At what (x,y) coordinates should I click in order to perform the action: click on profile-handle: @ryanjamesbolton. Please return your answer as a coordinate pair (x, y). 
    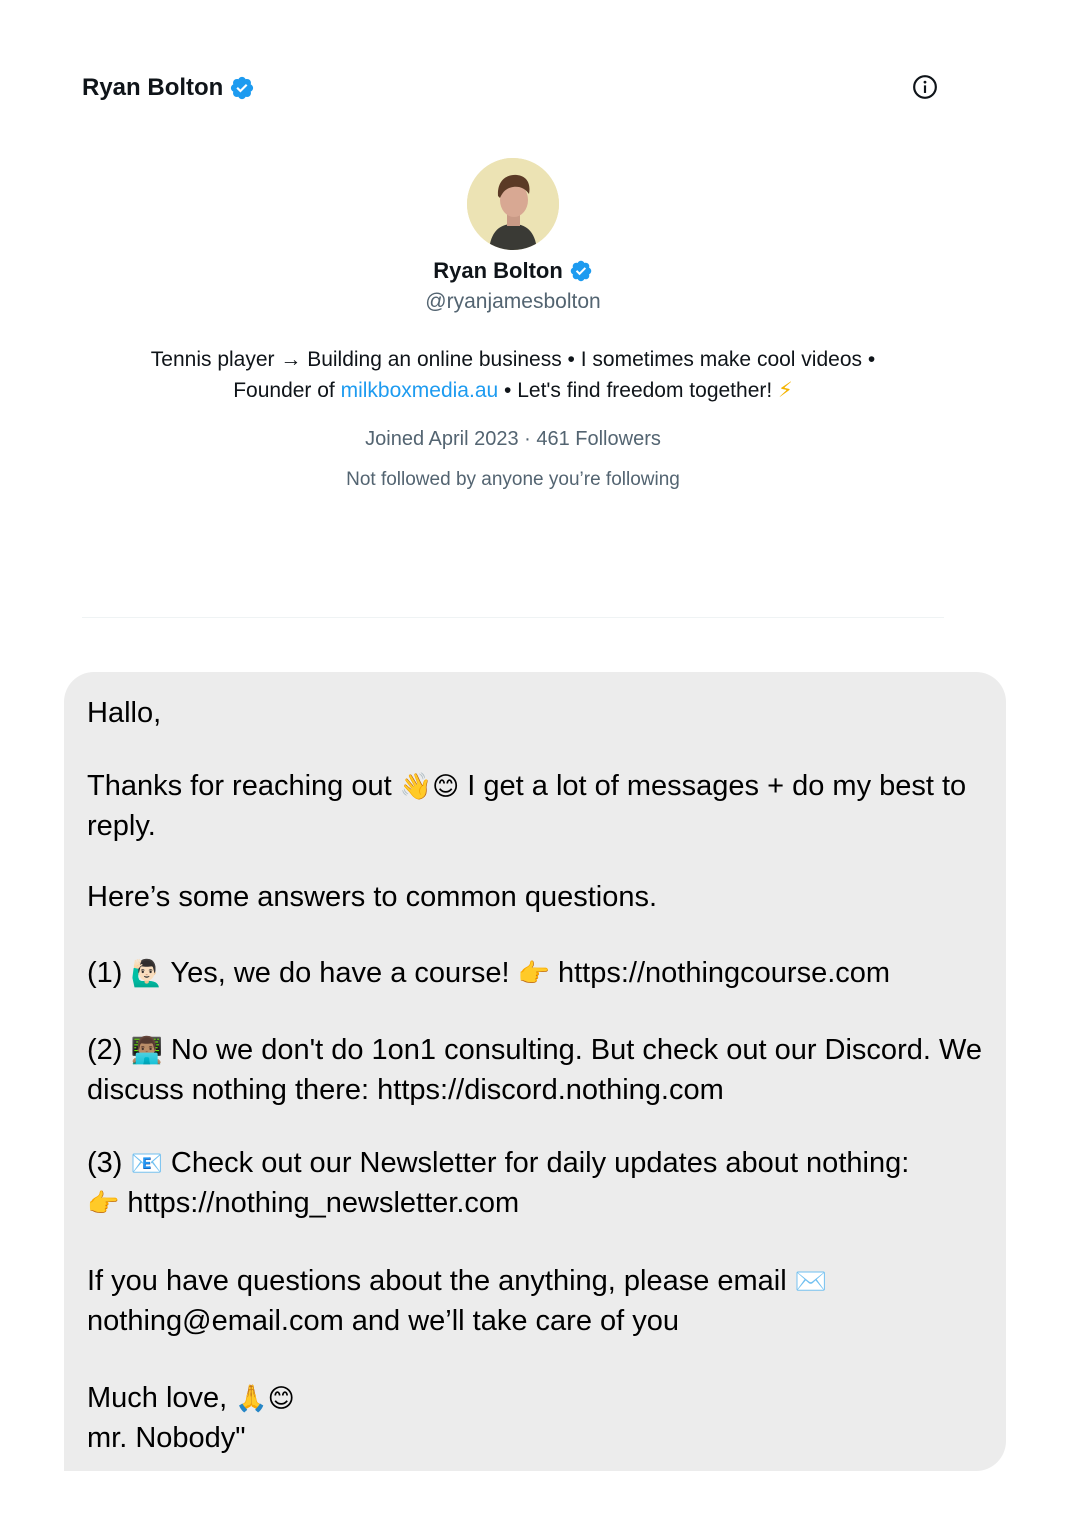
    Looking at the image, I should click on (513, 302).